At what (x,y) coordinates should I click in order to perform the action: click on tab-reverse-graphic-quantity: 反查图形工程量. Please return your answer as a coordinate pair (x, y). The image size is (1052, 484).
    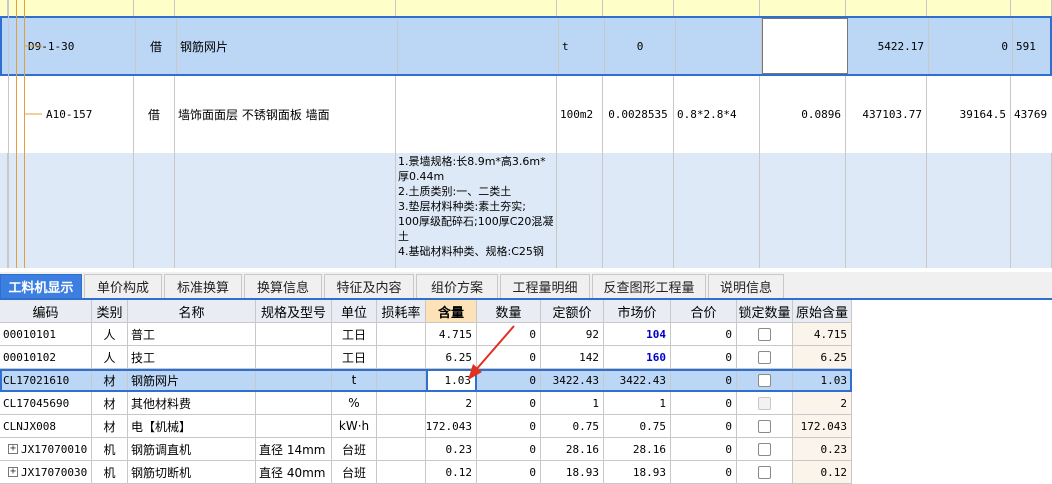
    Looking at the image, I should click on (649, 286).